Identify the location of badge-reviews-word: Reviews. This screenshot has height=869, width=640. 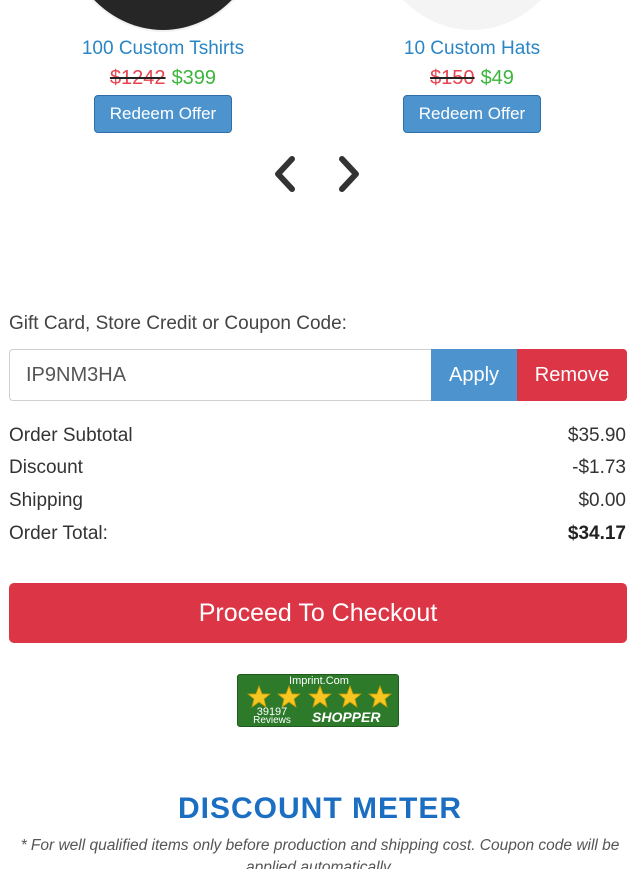
(272, 720).